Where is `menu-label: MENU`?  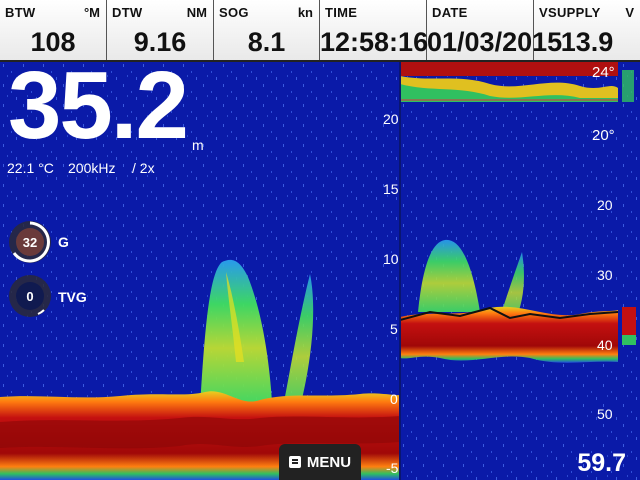
menu-label: MENU is located at coordinates (329, 462).